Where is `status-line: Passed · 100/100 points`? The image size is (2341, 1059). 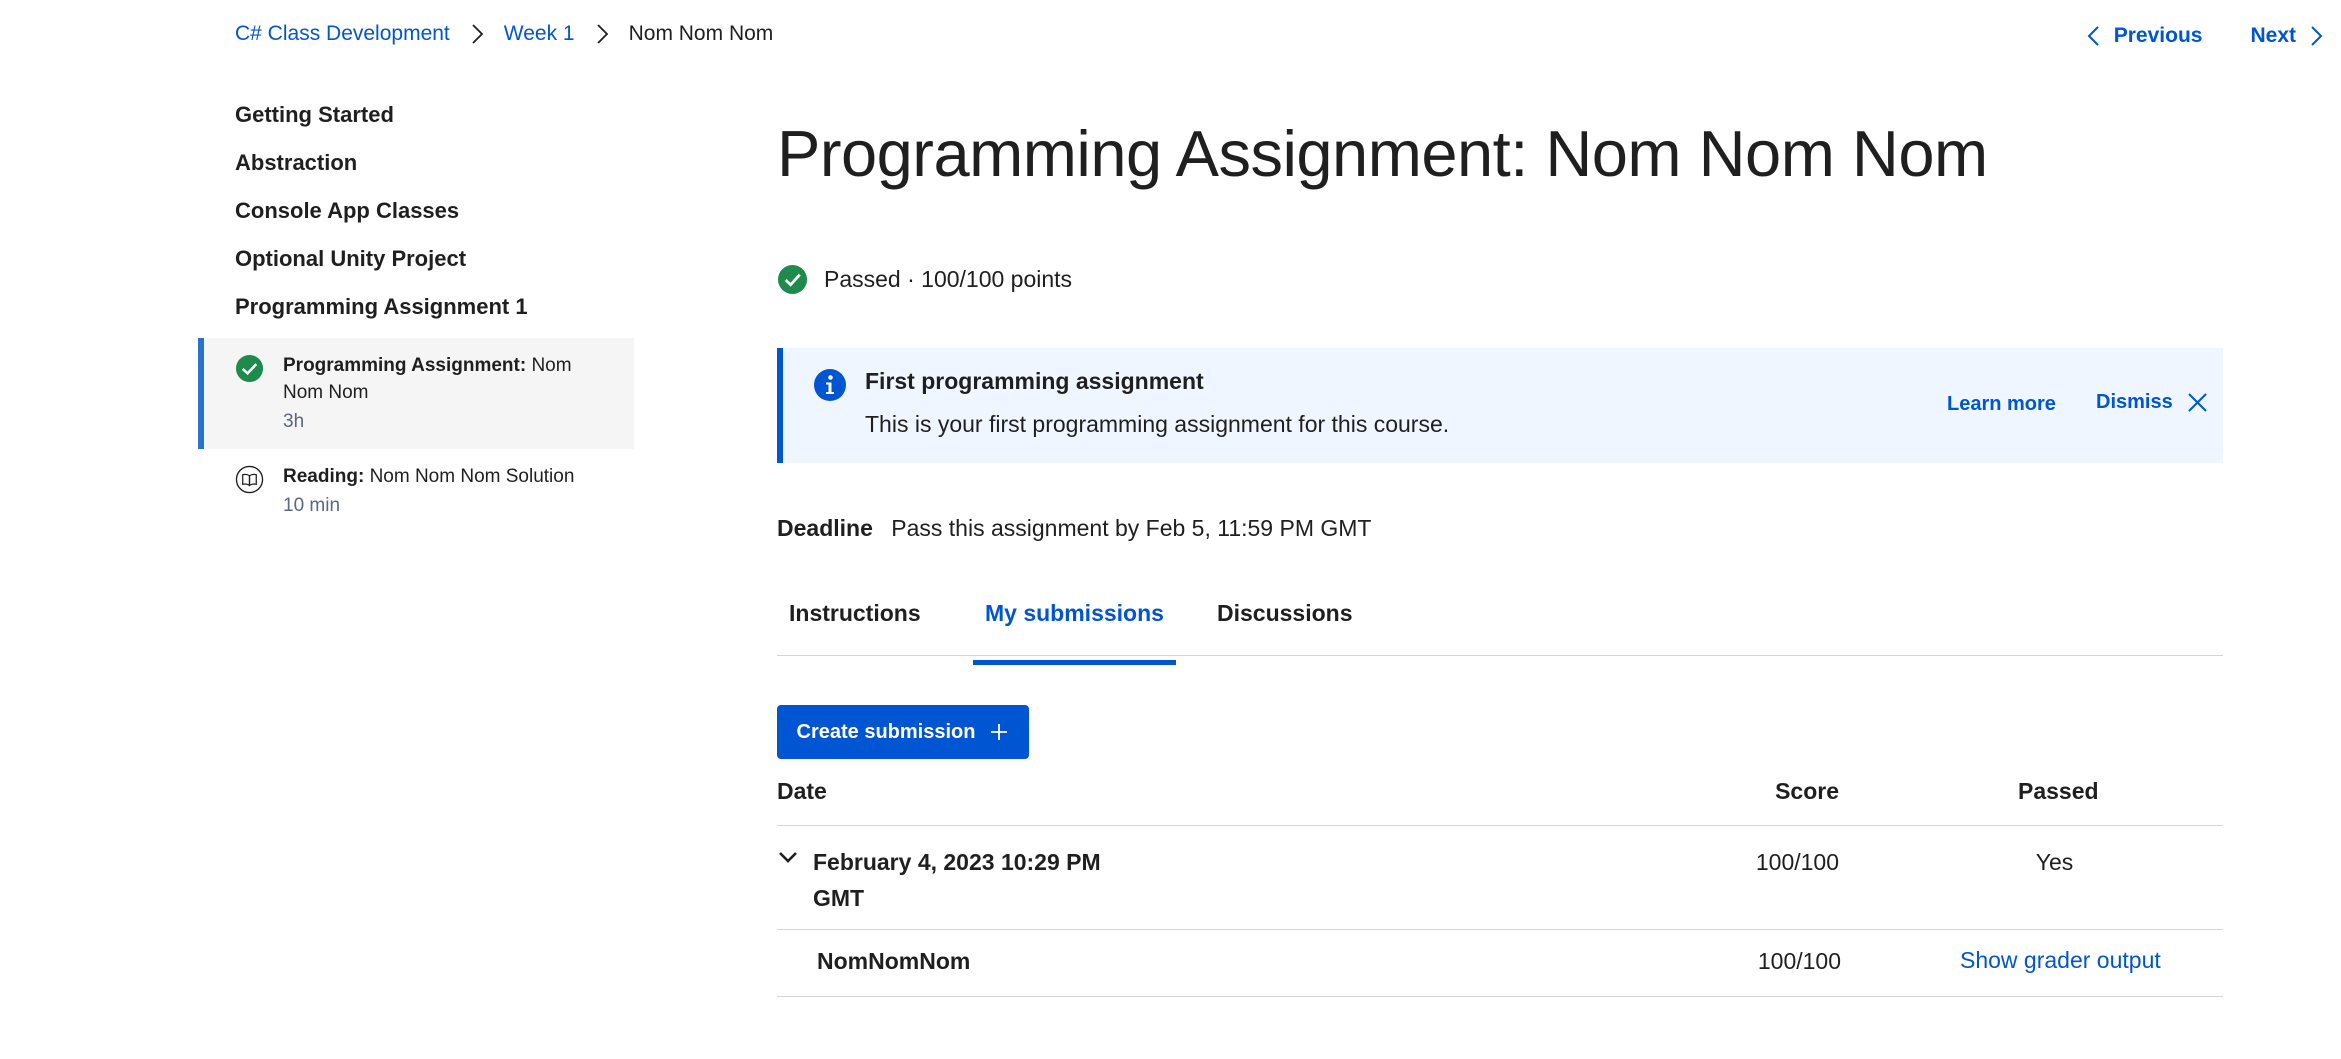
status-line: Passed · 100/100 points is located at coordinates (924, 279).